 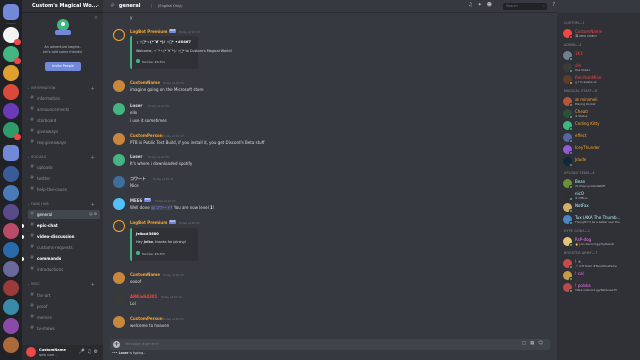 What do you see at coordinates (64, 247) in the screenshot?
I see `channel-customs-requests: # customs-requests` at bounding box center [64, 247].